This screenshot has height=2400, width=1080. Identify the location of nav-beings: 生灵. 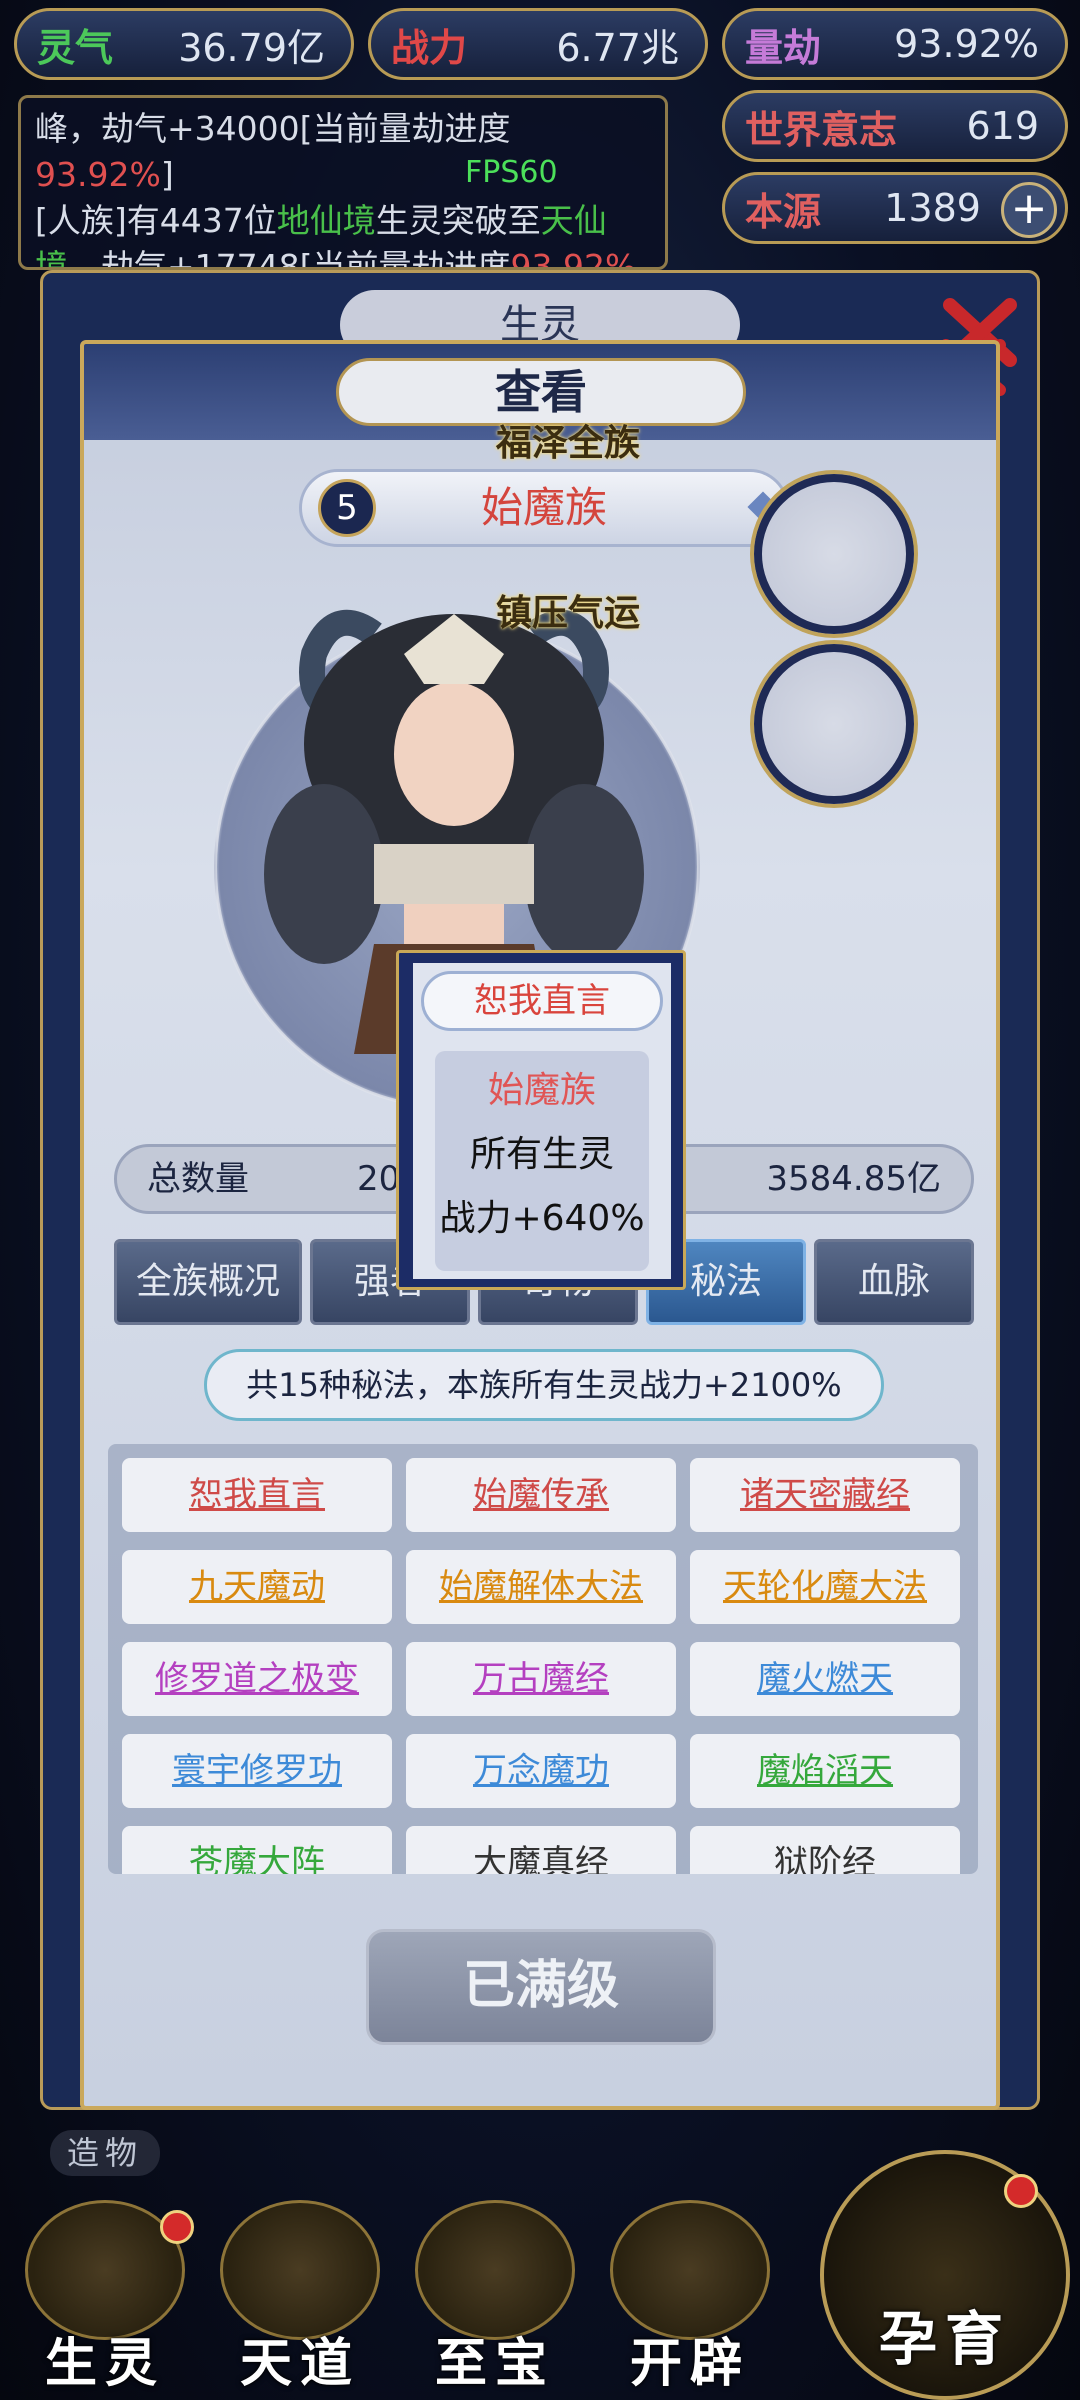
(105, 2300).